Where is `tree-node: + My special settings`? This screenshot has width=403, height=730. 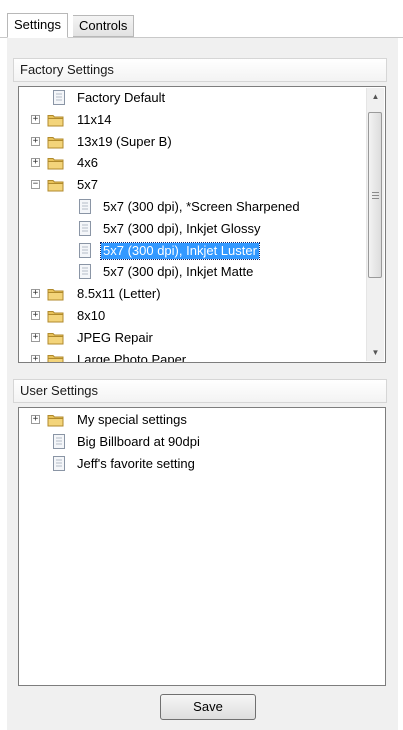
tree-node: + My special settings is located at coordinates (189, 420).